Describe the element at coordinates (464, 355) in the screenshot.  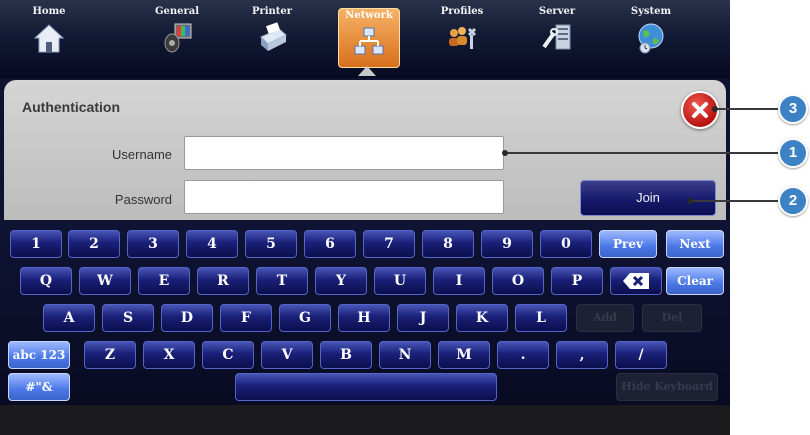
I see `key-m: M` at that location.